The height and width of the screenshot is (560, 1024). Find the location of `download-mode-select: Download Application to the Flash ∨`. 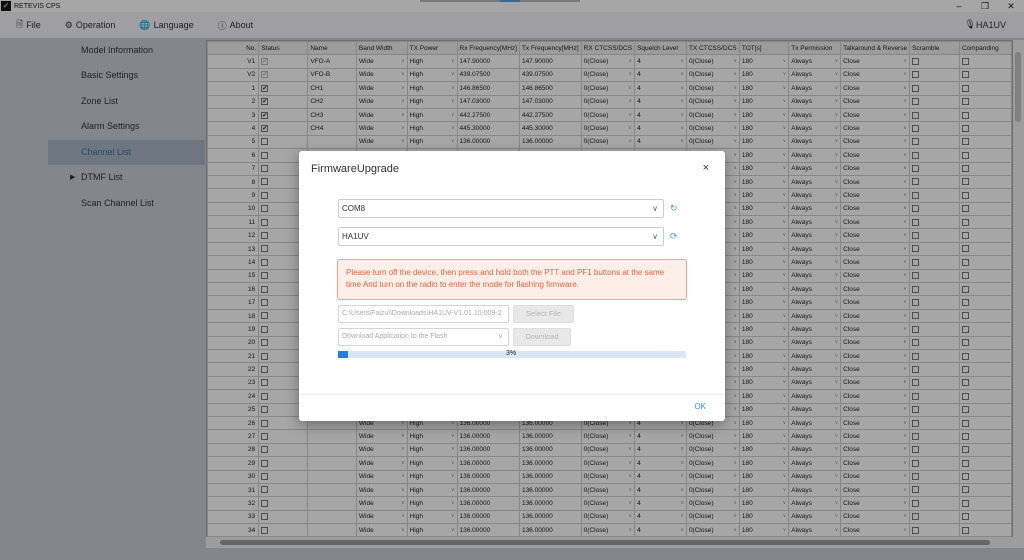

download-mode-select: Download Application to the Flash ∨ is located at coordinates (423, 337).